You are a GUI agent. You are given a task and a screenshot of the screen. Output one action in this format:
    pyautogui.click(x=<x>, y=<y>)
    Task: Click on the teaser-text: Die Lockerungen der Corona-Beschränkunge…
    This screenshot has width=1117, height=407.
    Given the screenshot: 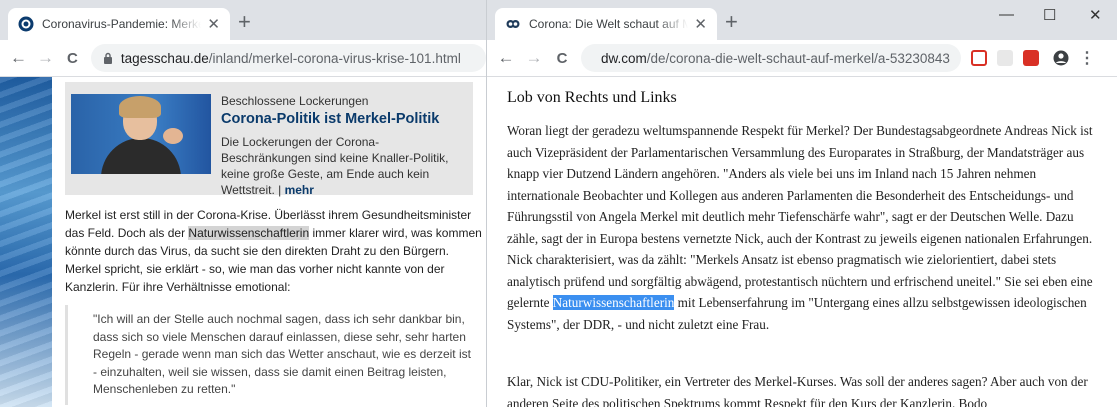 What is the action you would take?
    pyautogui.click(x=335, y=166)
    